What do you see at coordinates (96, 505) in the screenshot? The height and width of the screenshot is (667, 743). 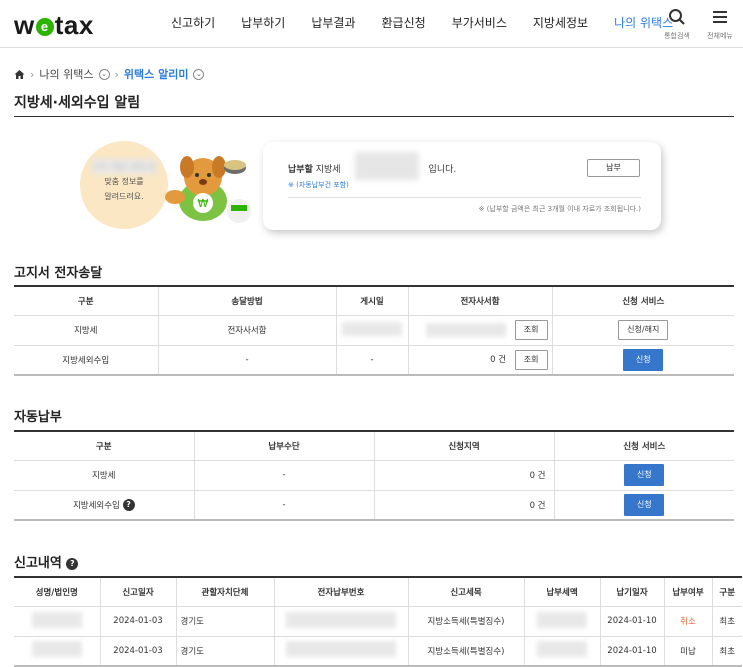 I see `type-label: 지방세외수입` at bounding box center [96, 505].